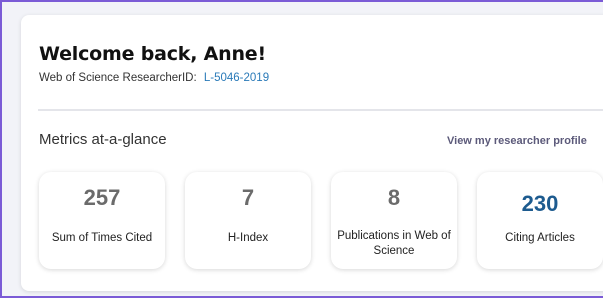 Image resolution: width=603 pixels, height=298 pixels. Describe the element at coordinates (102, 197) in the screenshot. I see `metric-value: 257` at that location.